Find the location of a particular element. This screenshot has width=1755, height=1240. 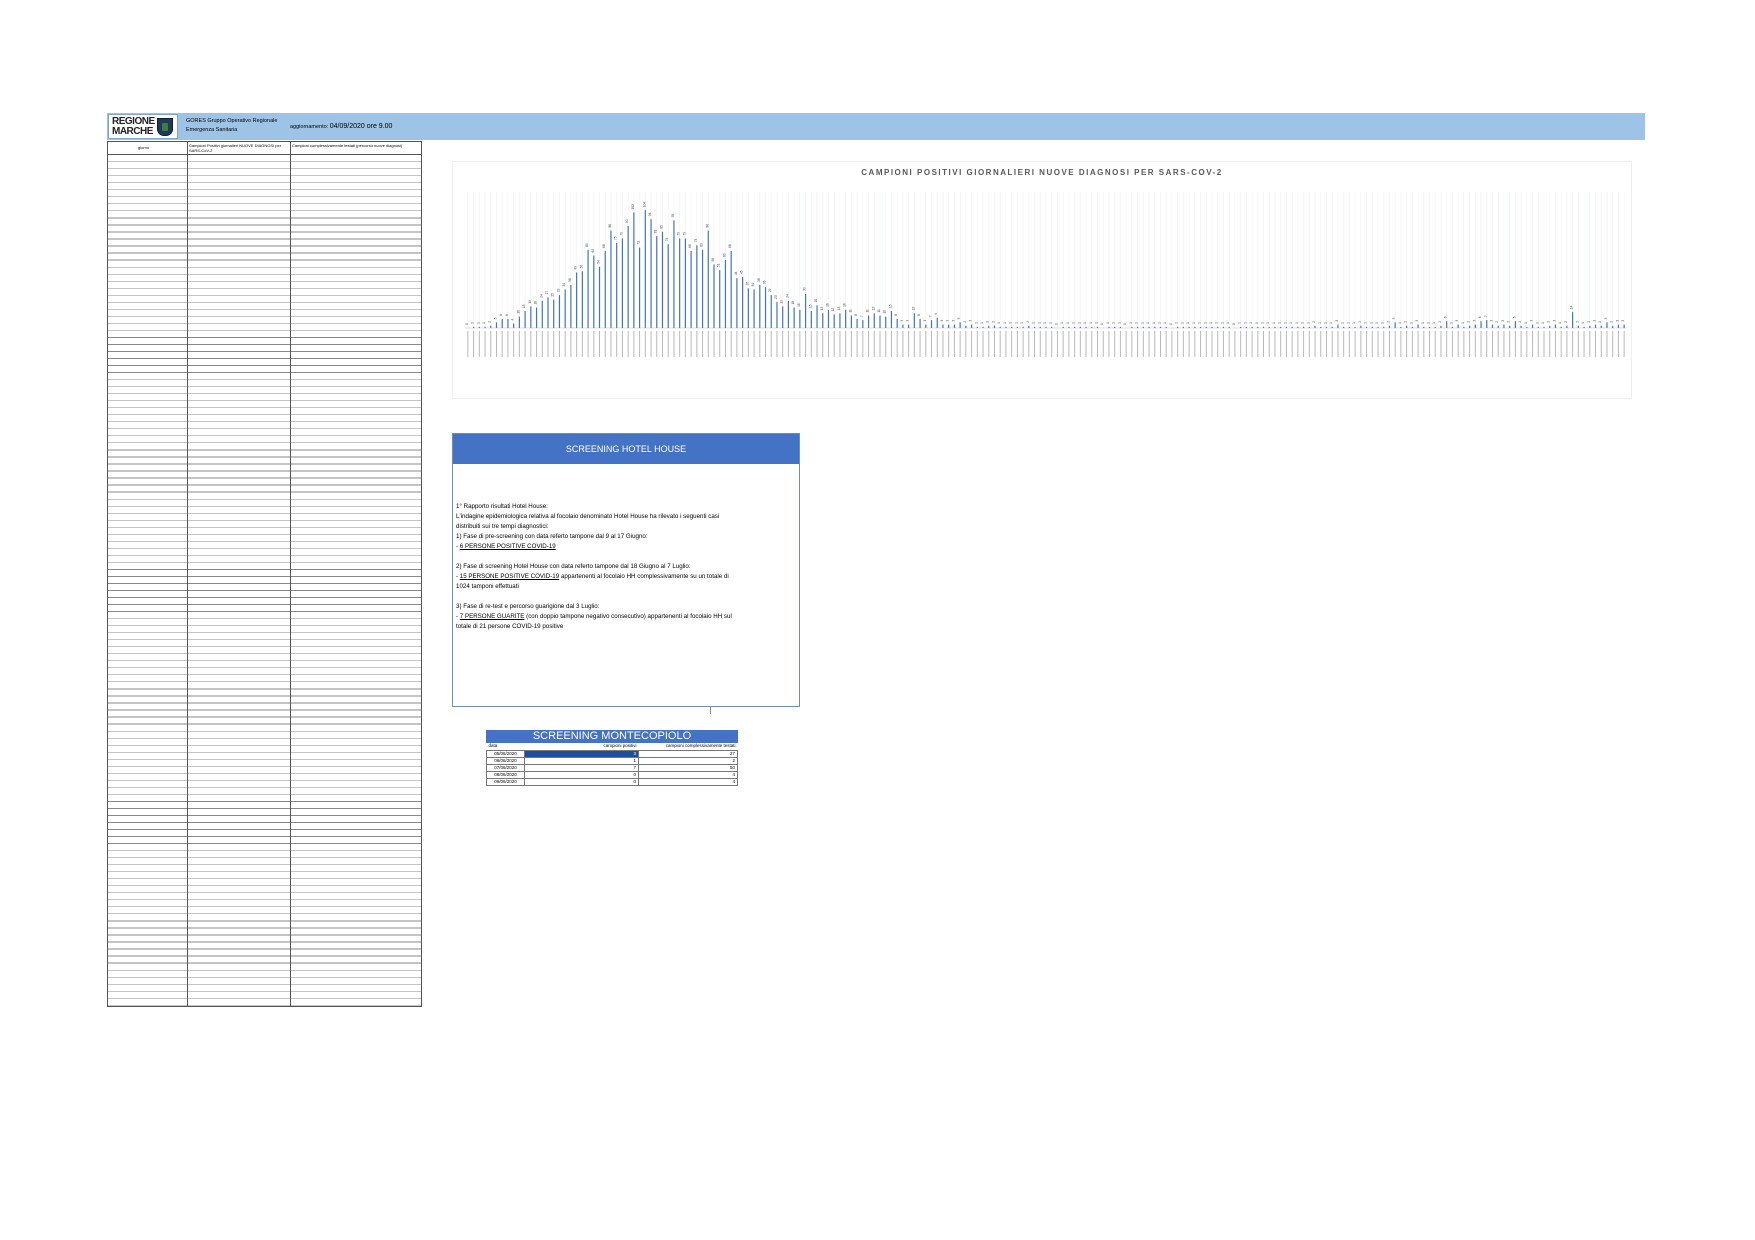

data-label: 35 is located at coordinates (747, 284).